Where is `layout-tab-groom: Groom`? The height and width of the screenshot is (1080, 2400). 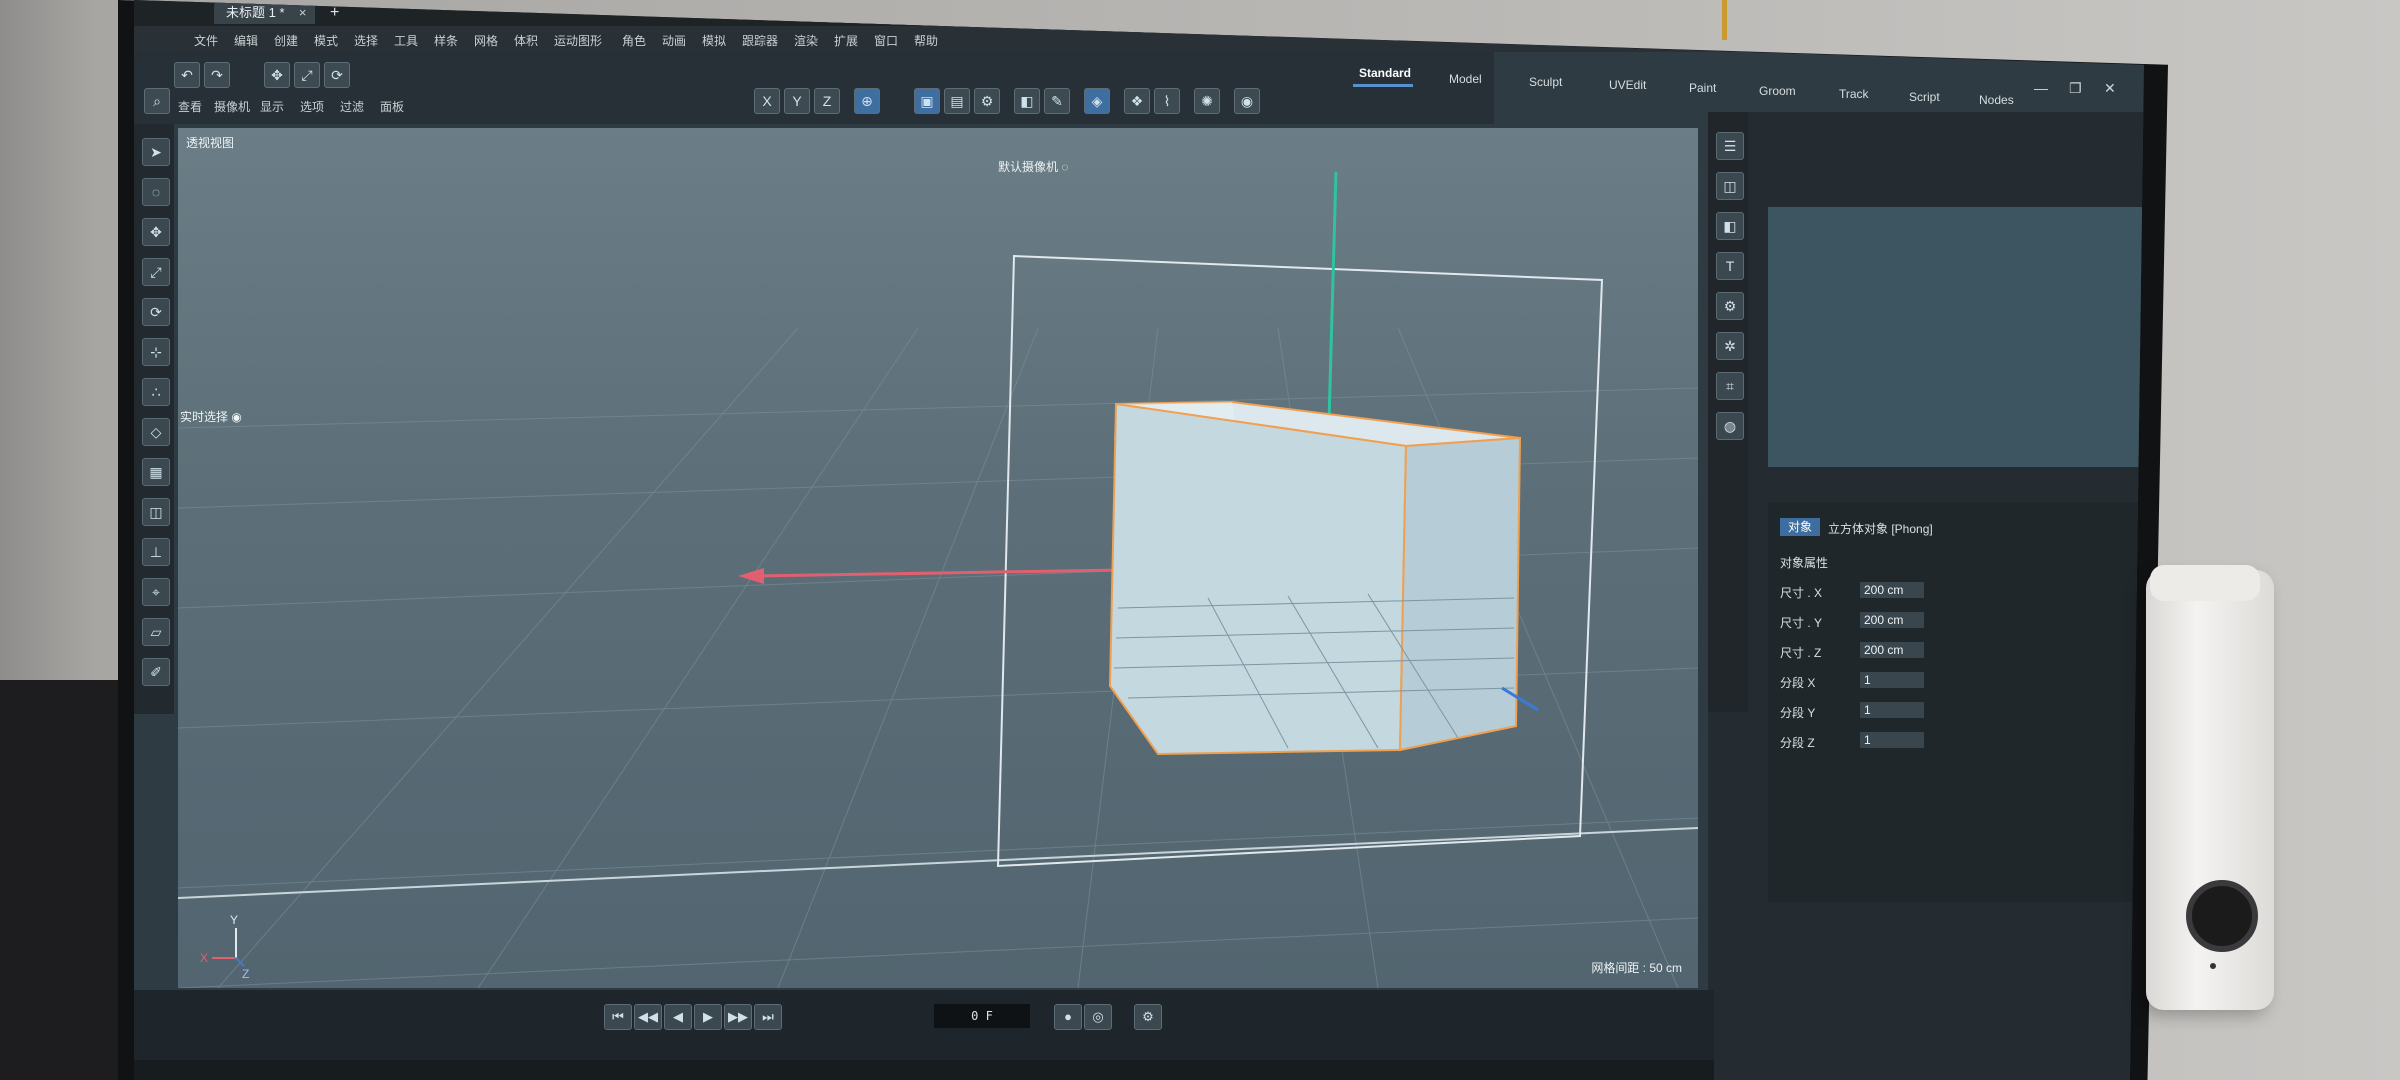
layout-tab-groom: Groom is located at coordinates (1777, 91).